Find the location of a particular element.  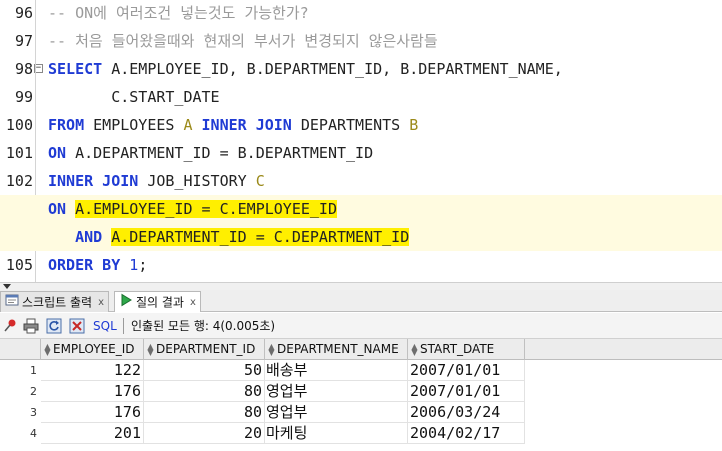

tab-query-result-label: 질의 결과 is located at coordinates (160, 302).